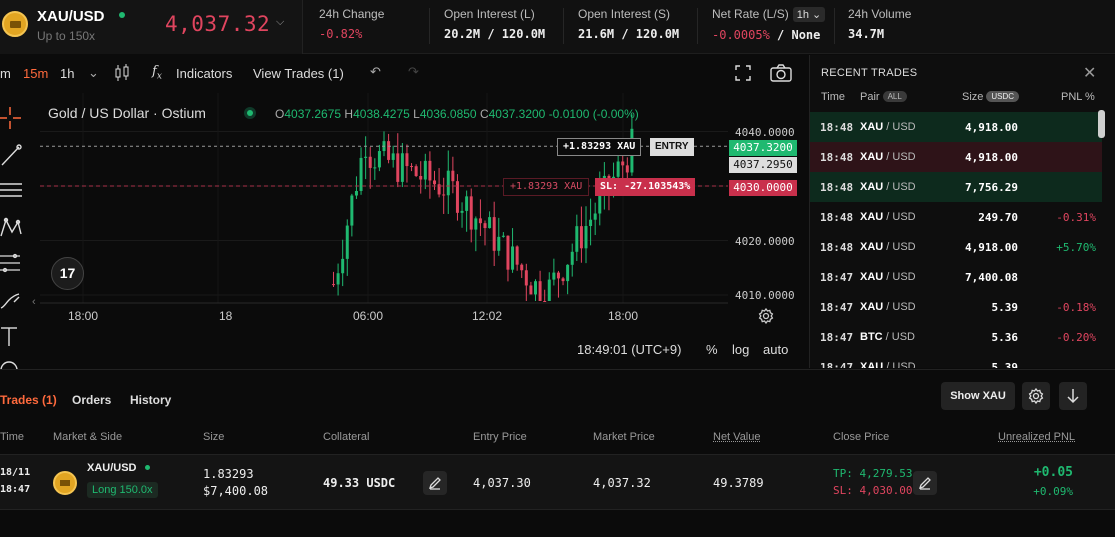 This screenshot has height=537, width=1115. Describe the element at coordinates (435, 483) in the screenshot. I see `edit-collateral-button` at that location.